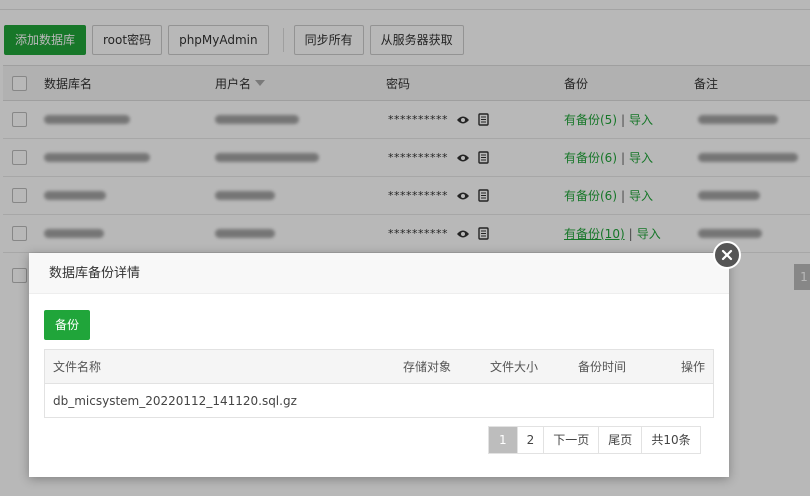 This screenshot has height=496, width=810. What do you see at coordinates (671, 440) in the screenshot?
I see `total-count: 共10条` at bounding box center [671, 440].